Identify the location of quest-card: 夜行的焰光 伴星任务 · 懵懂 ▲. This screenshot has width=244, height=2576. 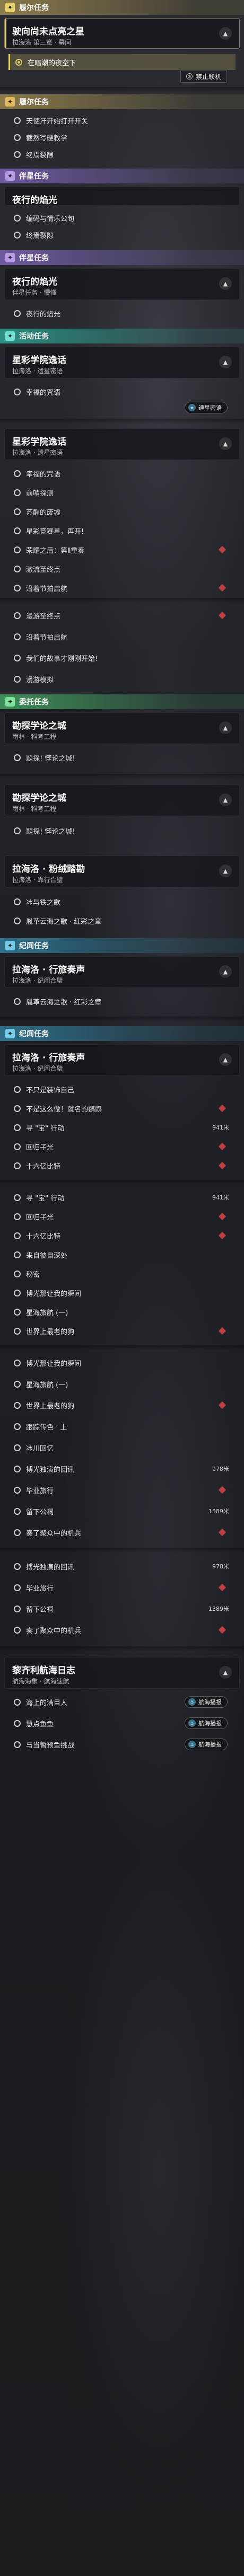
(122, 284).